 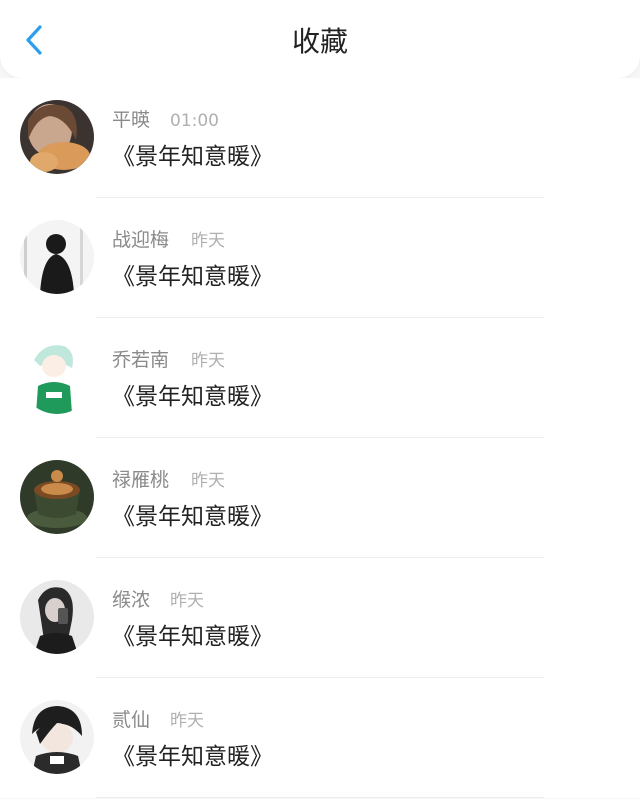 What do you see at coordinates (319, 41) in the screenshot?
I see `page-title: 收藏` at bounding box center [319, 41].